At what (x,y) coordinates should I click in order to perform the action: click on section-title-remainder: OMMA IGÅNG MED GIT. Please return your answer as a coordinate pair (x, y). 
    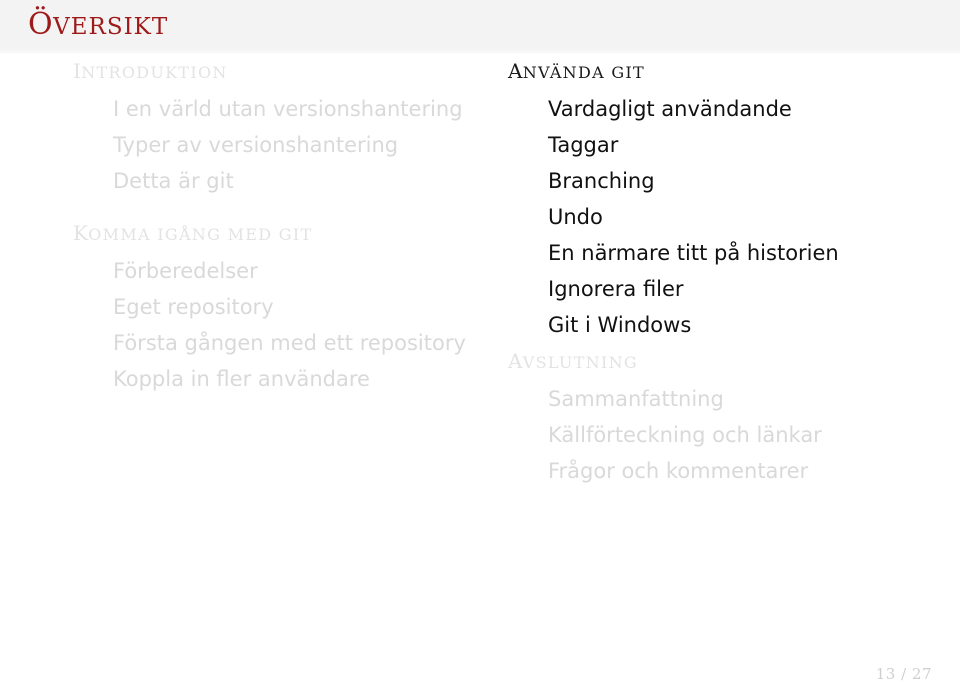
    Looking at the image, I should click on (200, 234).